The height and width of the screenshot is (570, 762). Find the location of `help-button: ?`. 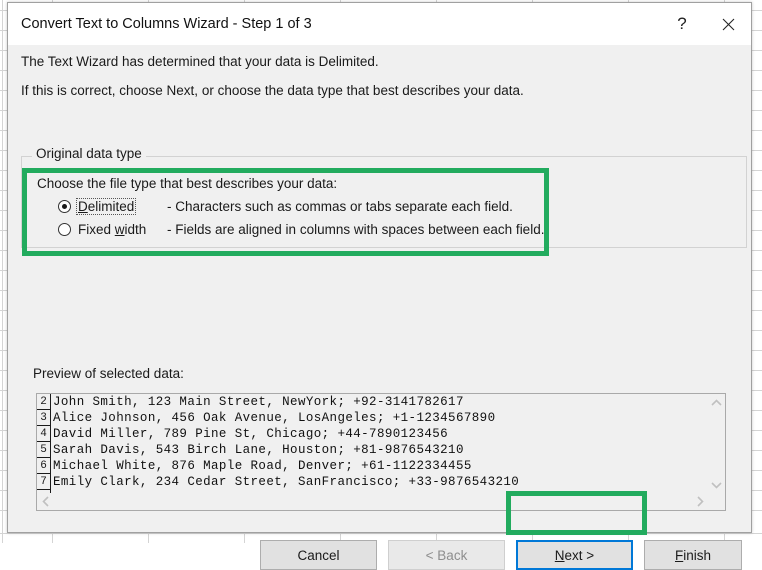

help-button: ? is located at coordinates (682, 24).